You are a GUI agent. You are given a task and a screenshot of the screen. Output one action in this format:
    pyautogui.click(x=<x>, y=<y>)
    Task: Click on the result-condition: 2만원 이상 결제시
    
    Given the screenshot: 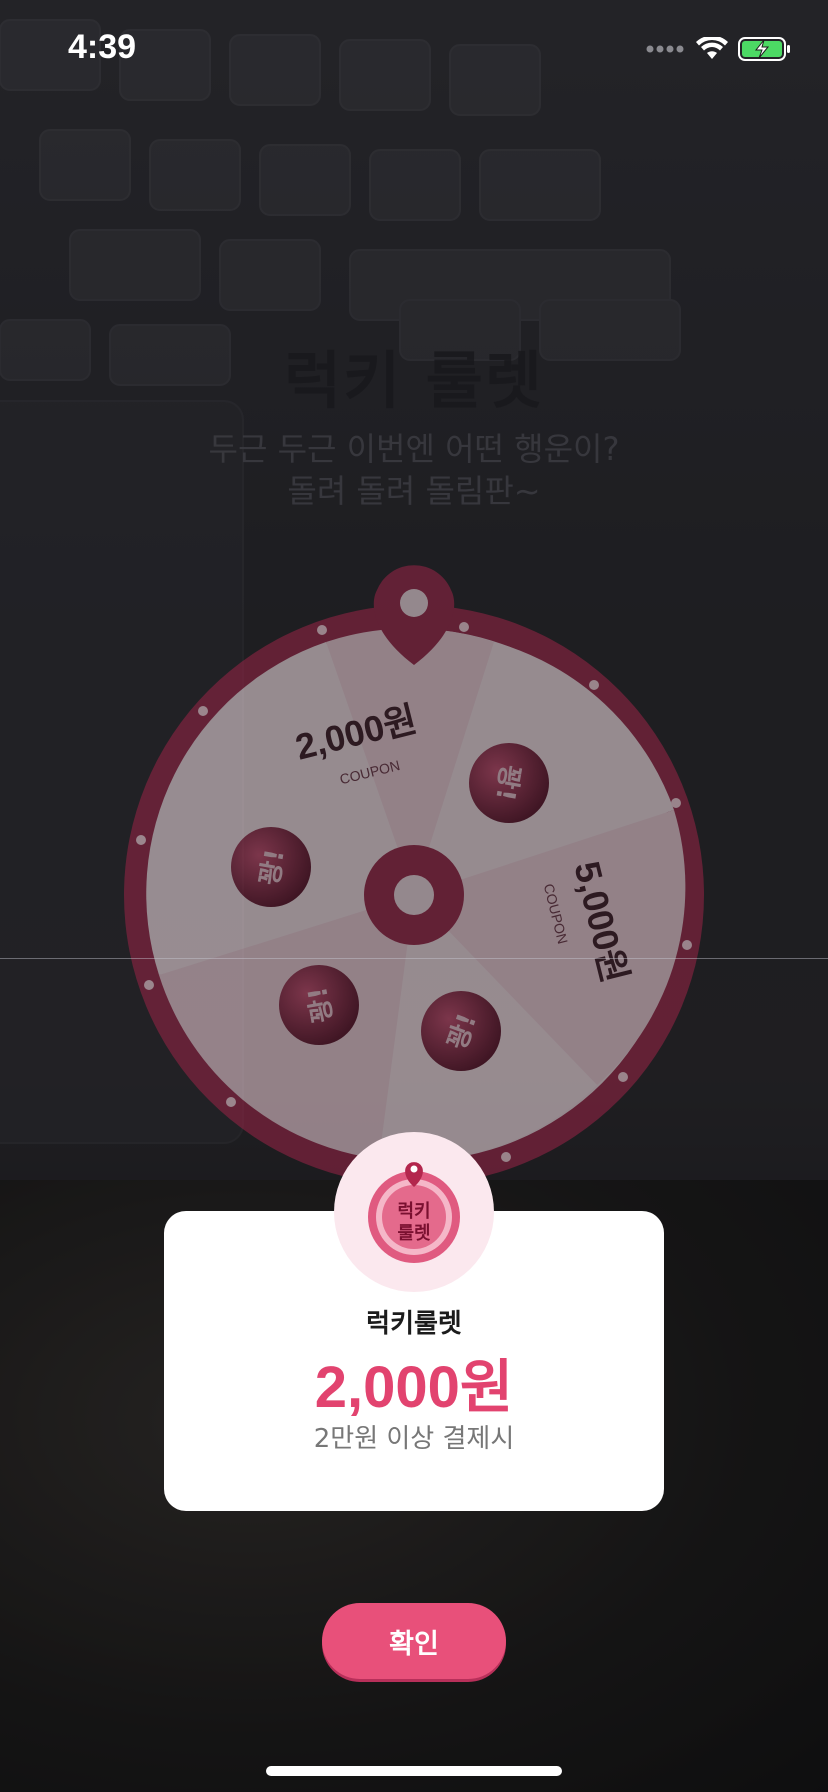 What is the action you would take?
    pyautogui.click(x=414, y=1439)
    